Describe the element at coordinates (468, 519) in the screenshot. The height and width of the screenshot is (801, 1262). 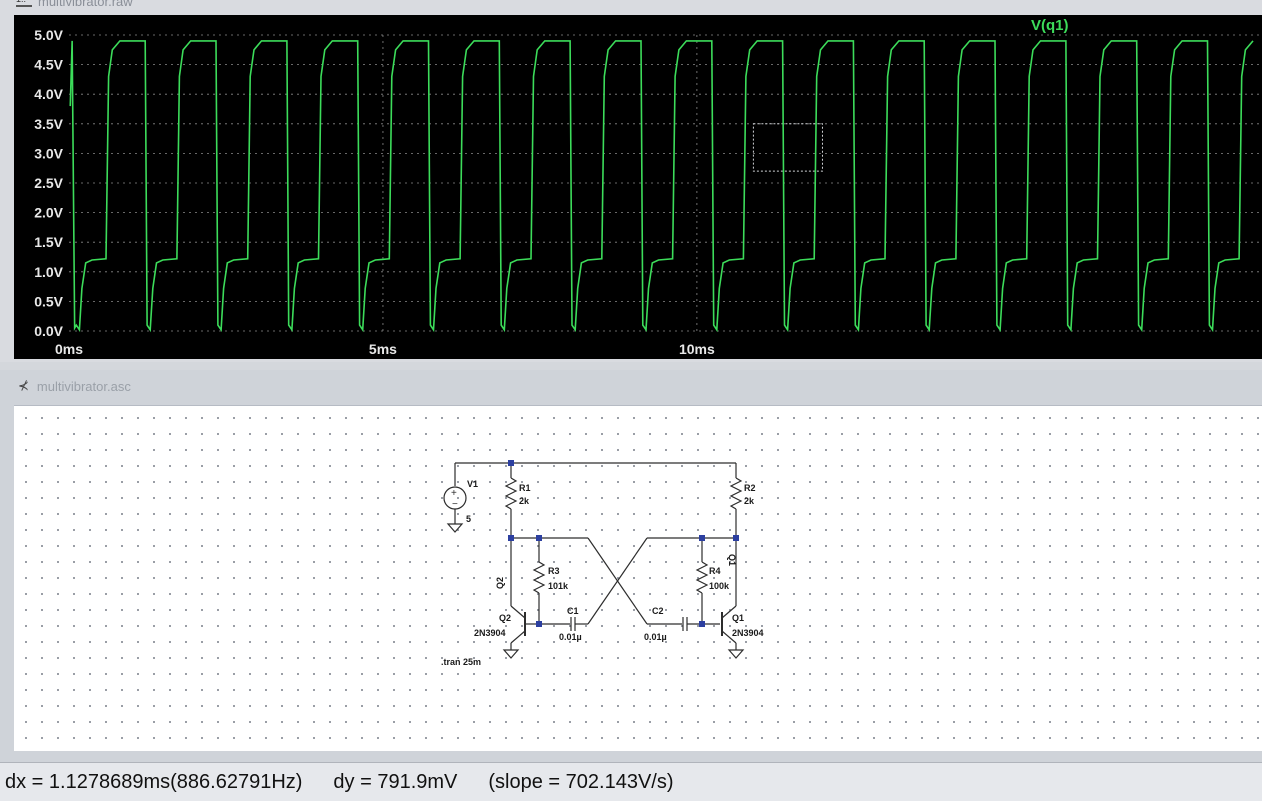
I see `label-v1-value: 5` at that location.